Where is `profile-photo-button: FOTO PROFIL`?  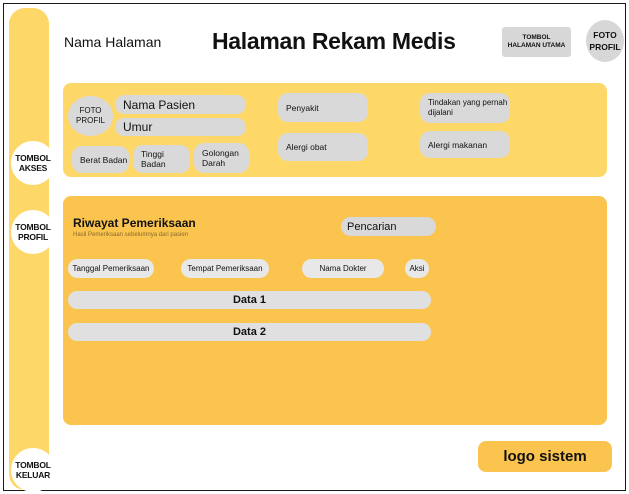 profile-photo-button: FOTO PROFIL is located at coordinates (605, 41).